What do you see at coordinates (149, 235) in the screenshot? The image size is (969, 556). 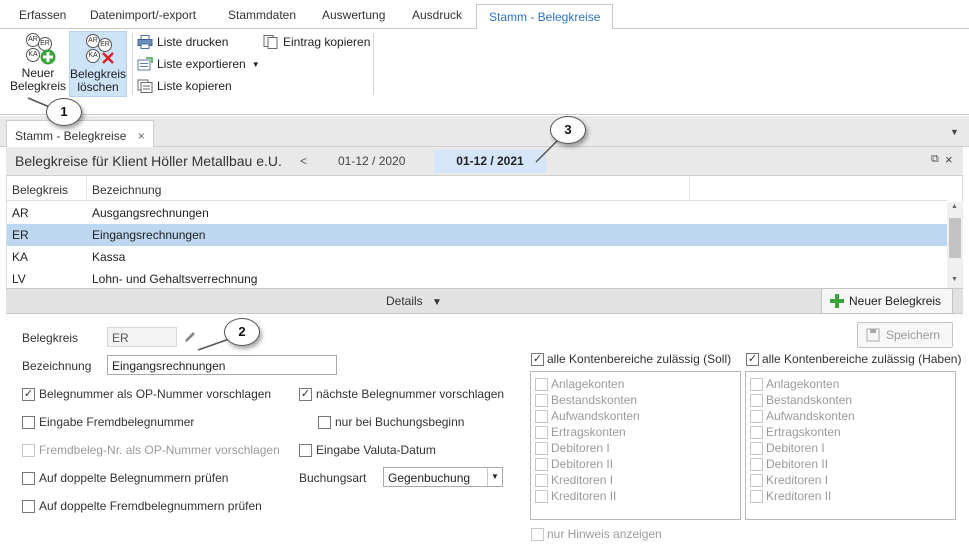 I see `row-name: Eingangsrechnungen` at bounding box center [149, 235].